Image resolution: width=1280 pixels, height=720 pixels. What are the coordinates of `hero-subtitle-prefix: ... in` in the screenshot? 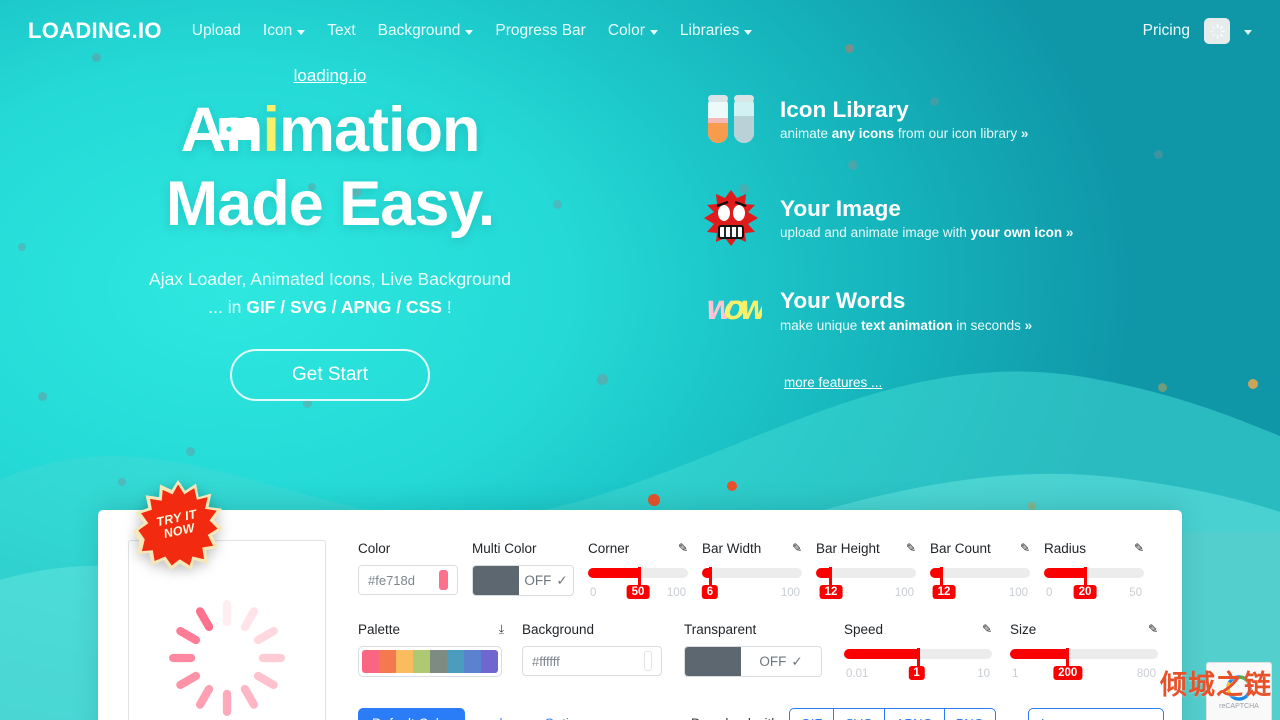 It's located at (227, 307).